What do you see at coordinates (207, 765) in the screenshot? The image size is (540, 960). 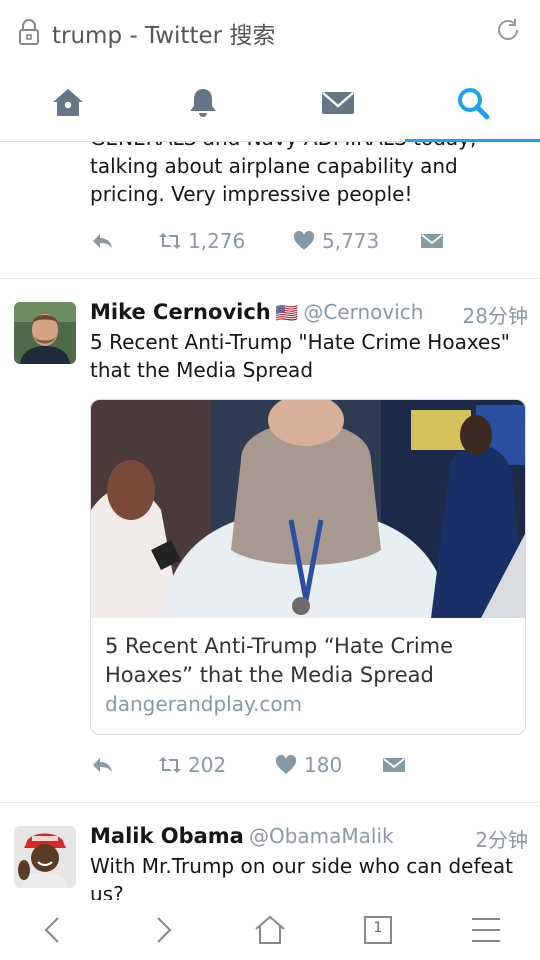 I see `retweet-count: 202` at bounding box center [207, 765].